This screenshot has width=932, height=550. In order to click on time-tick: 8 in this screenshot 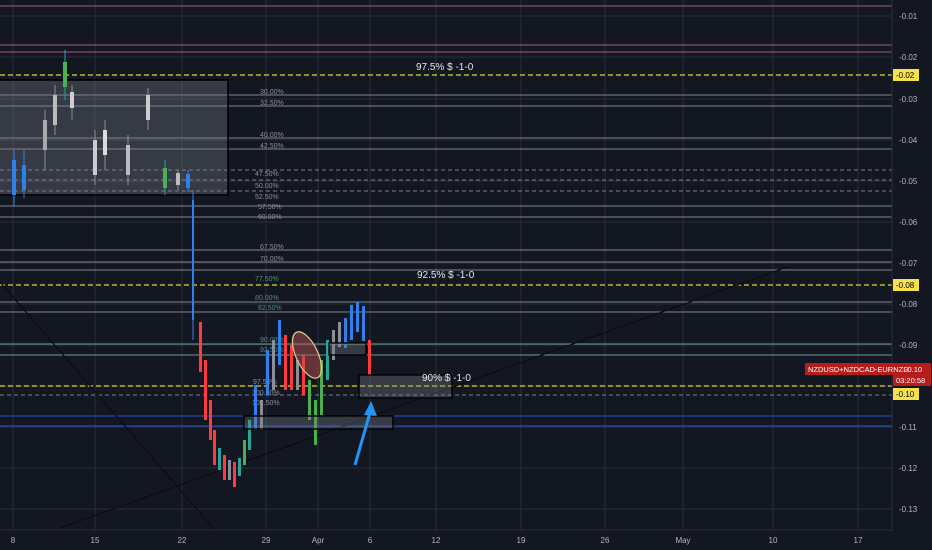, I will do `click(13, 540)`.